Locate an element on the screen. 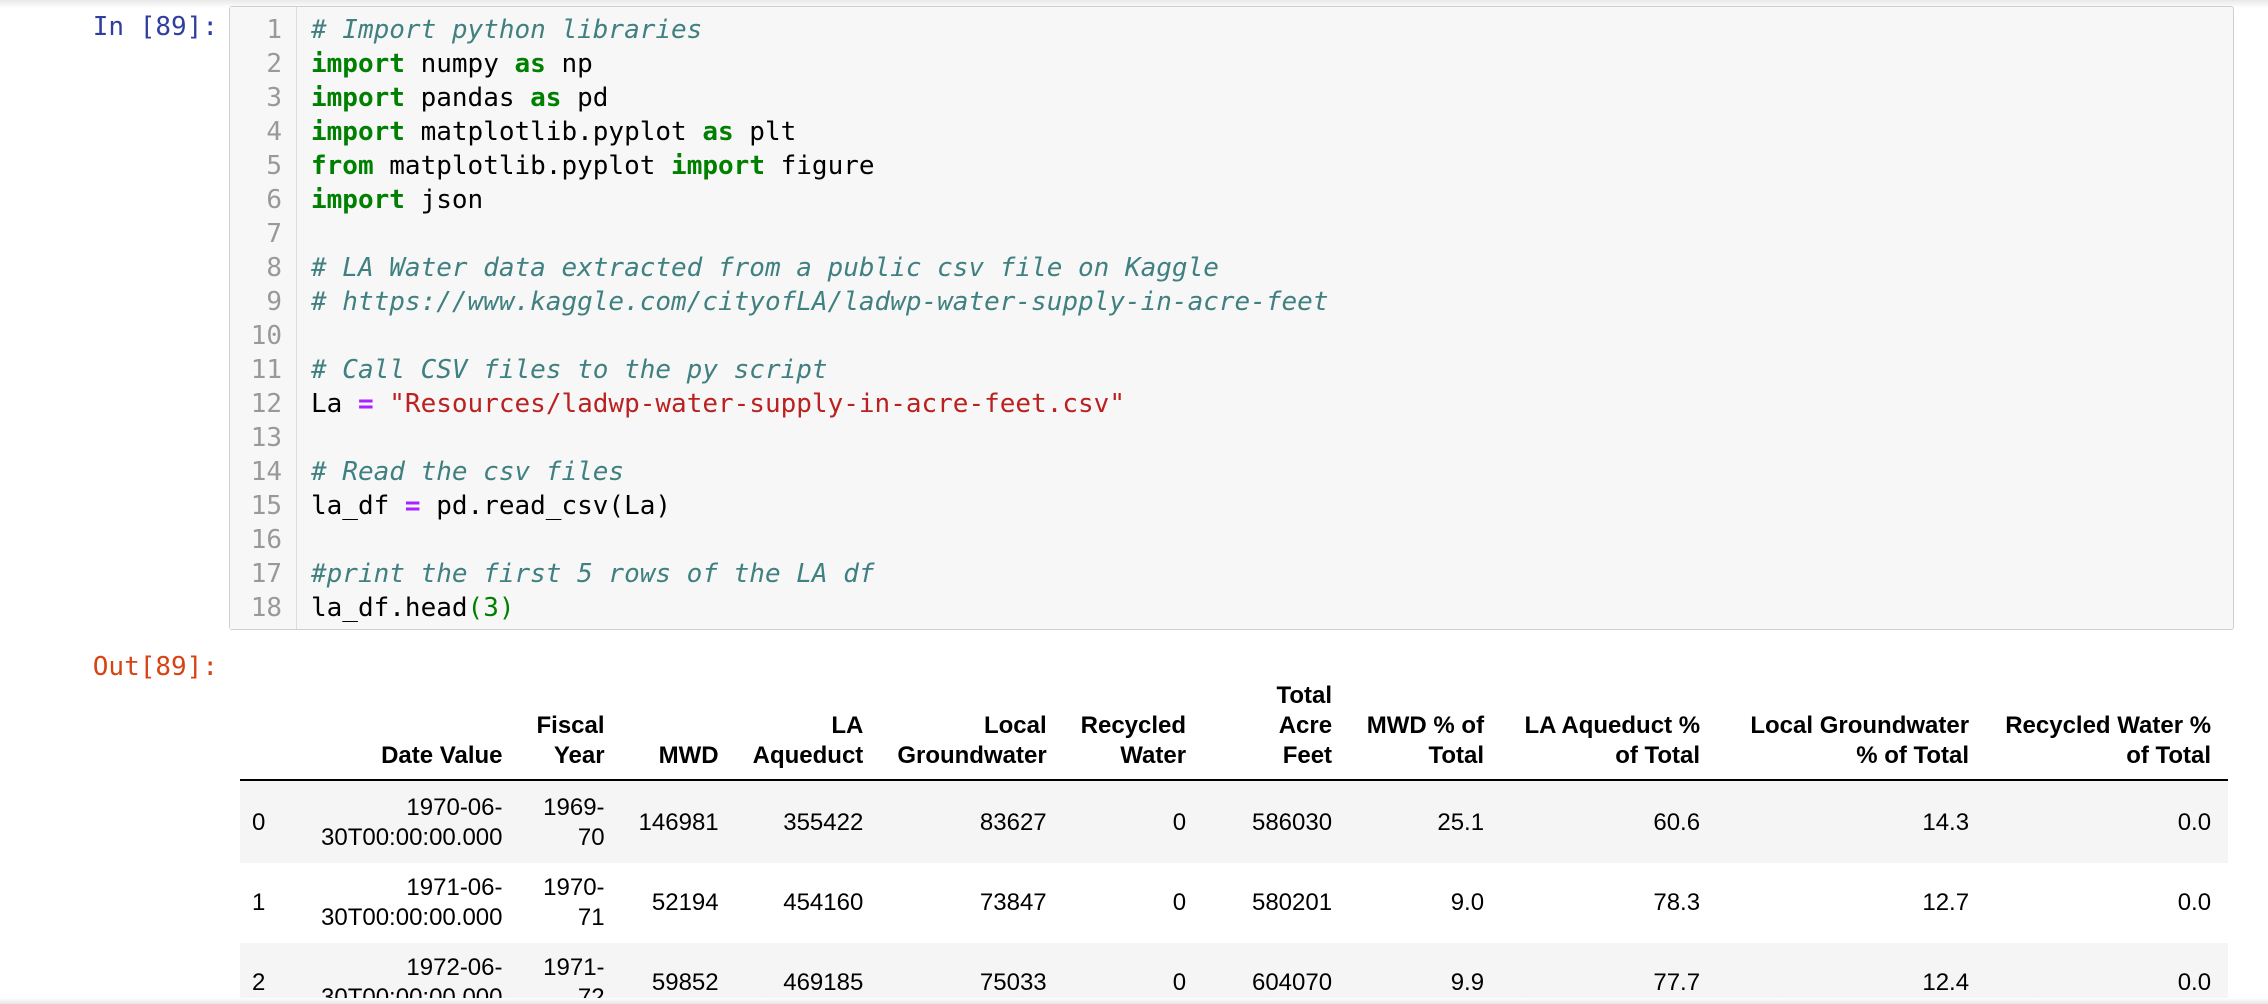  table-cell: 469185 is located at coordinates (823, 982).